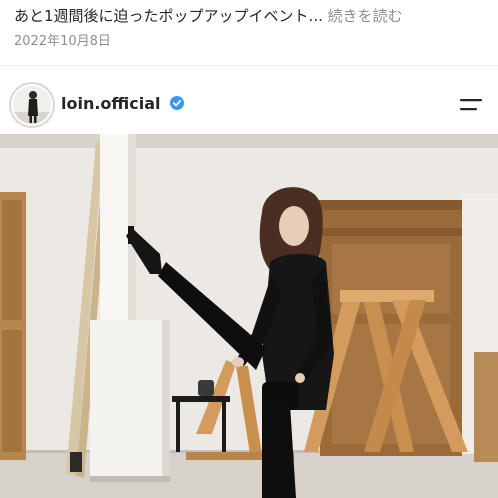 The height and width of the screenshot is (498, 498). I want to click on post-date: 2022年10月8日, so click(62, 41).